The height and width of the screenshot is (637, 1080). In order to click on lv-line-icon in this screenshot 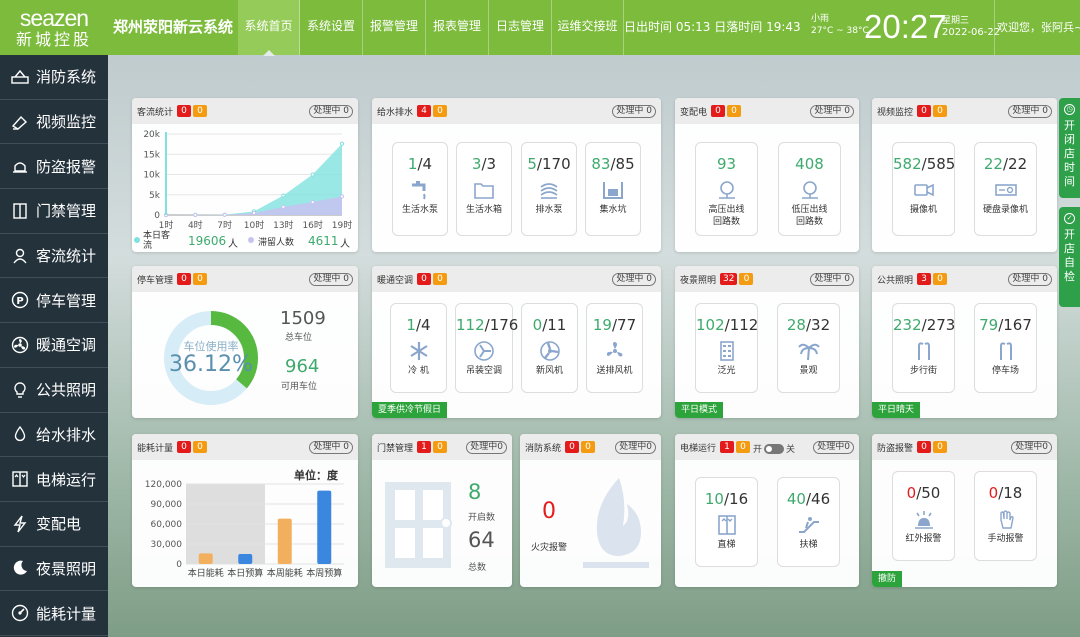, I will do `click(810, 190)`.